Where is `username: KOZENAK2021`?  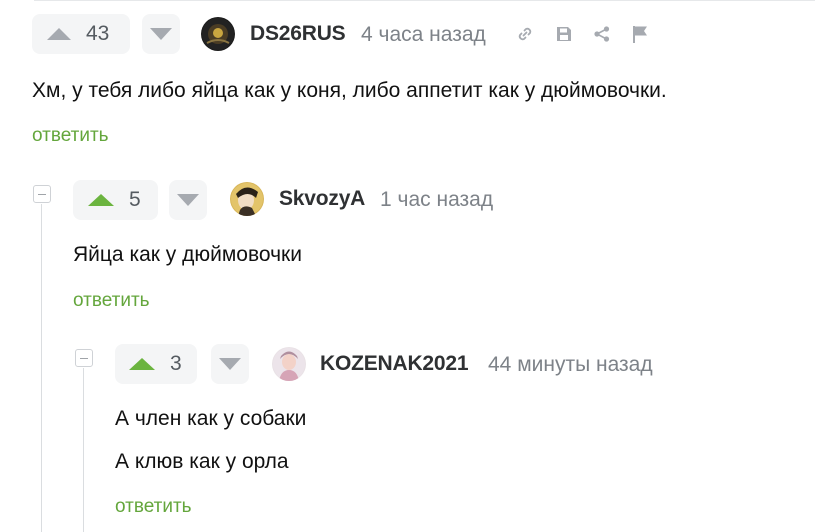 username: KOZENAK2021 is located at coordinates (394, 364).